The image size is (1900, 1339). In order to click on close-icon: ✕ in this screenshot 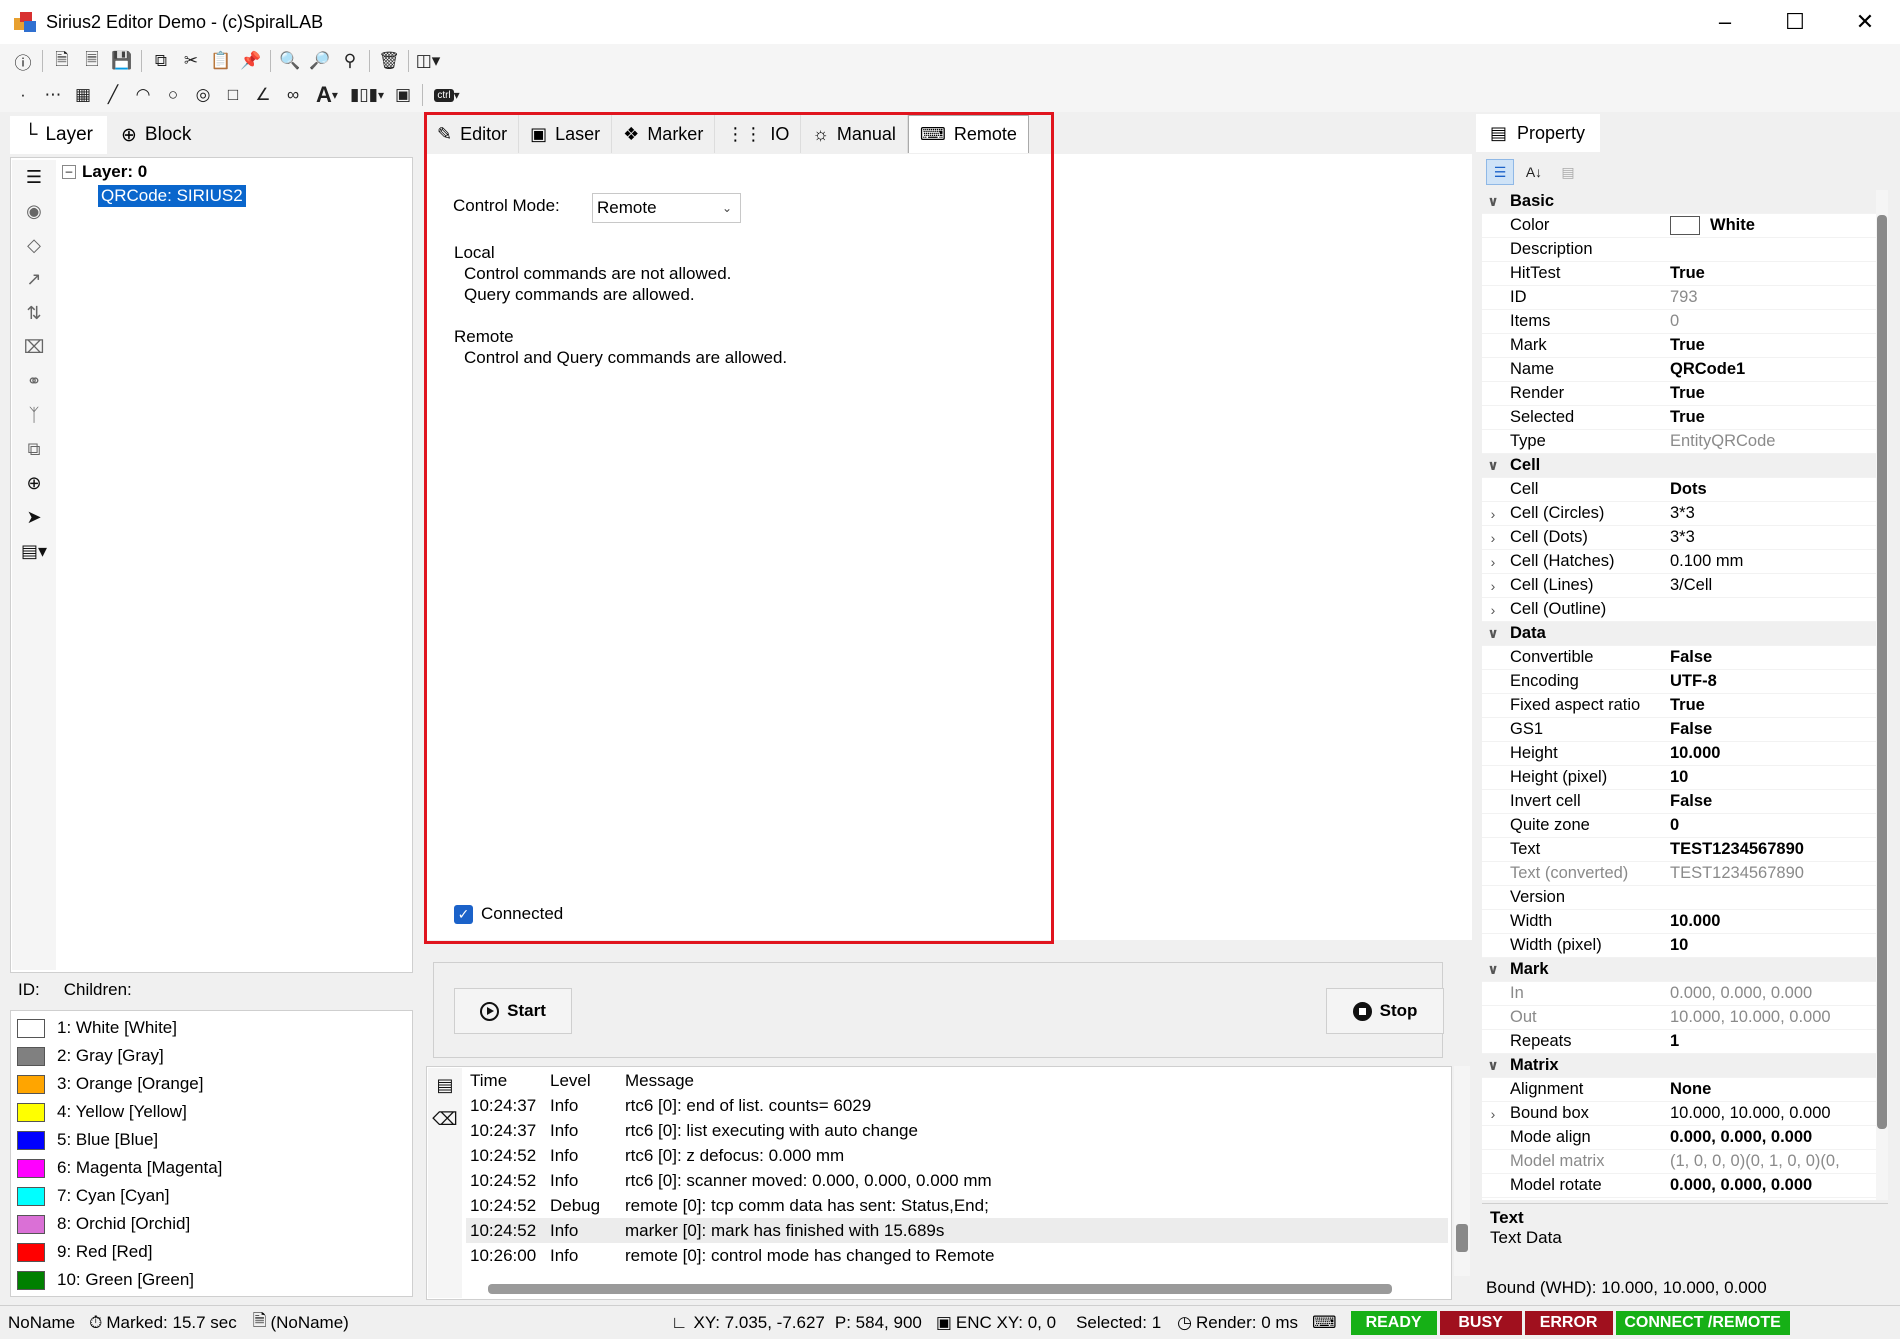, I will do `click(1865, 22)`.